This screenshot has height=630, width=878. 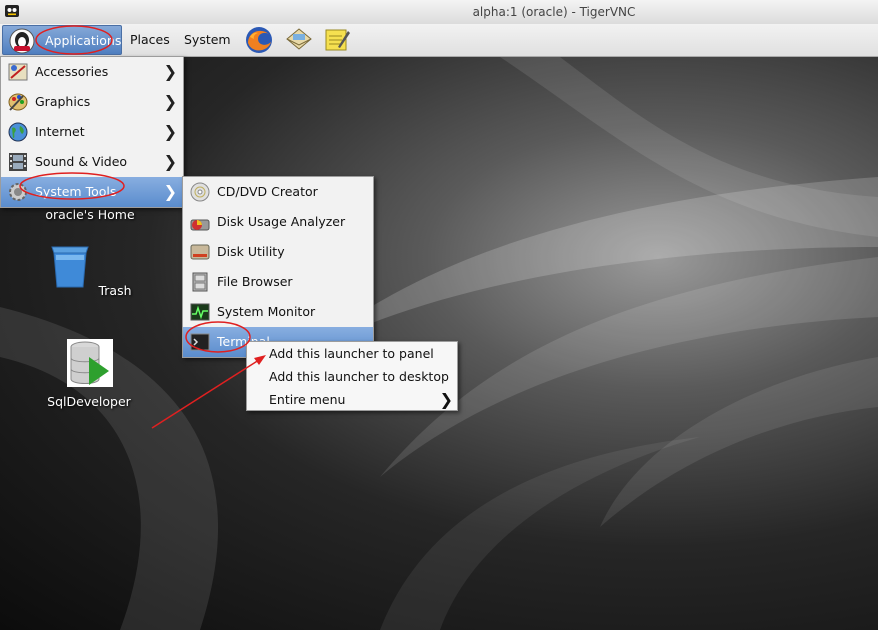 What do you see at coordinates (200, 312) in the screenshot?
I see `monitor-icon` at bounding box center [200, 312].